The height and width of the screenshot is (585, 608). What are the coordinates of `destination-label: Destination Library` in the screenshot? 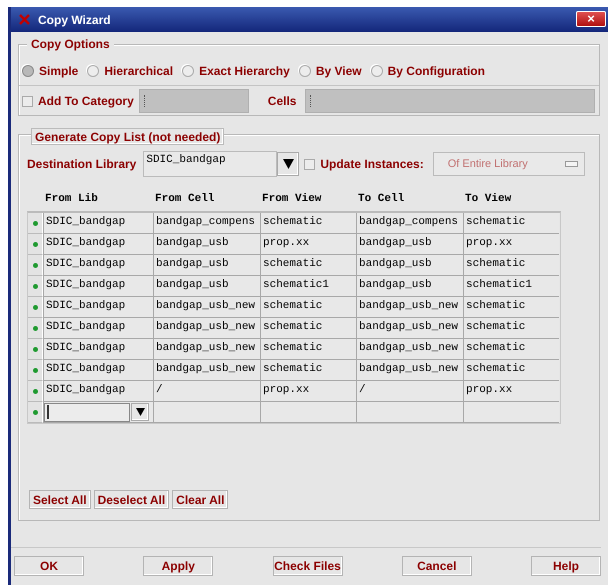 It's located at (81, 164).